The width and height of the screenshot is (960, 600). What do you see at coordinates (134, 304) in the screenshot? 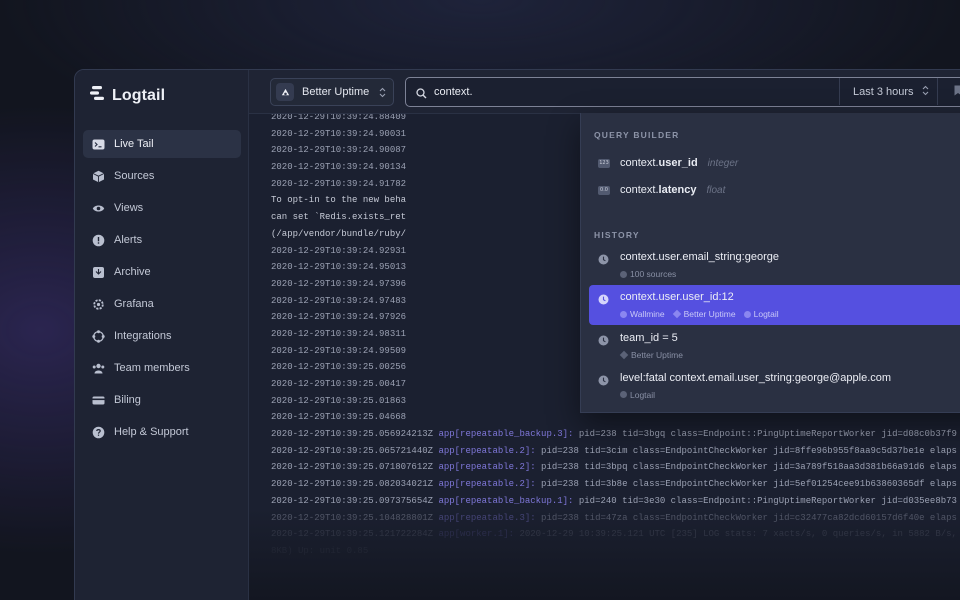
I see `sidebar-item-label: Grafana` at bounding box center [134, 304].